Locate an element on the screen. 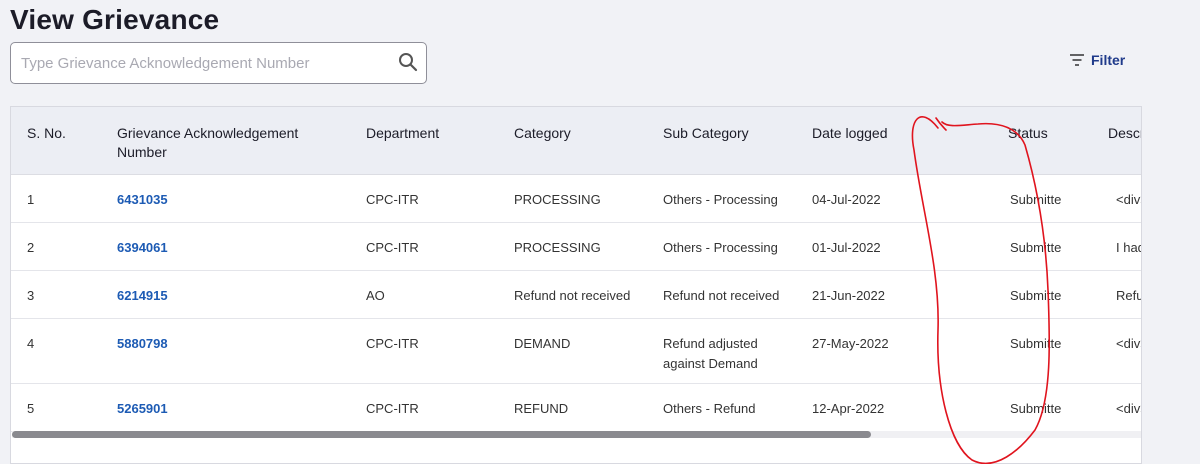 This screenshot has width=1200, height=464. cell-sno: 4 is located at coordinates (63, 351).